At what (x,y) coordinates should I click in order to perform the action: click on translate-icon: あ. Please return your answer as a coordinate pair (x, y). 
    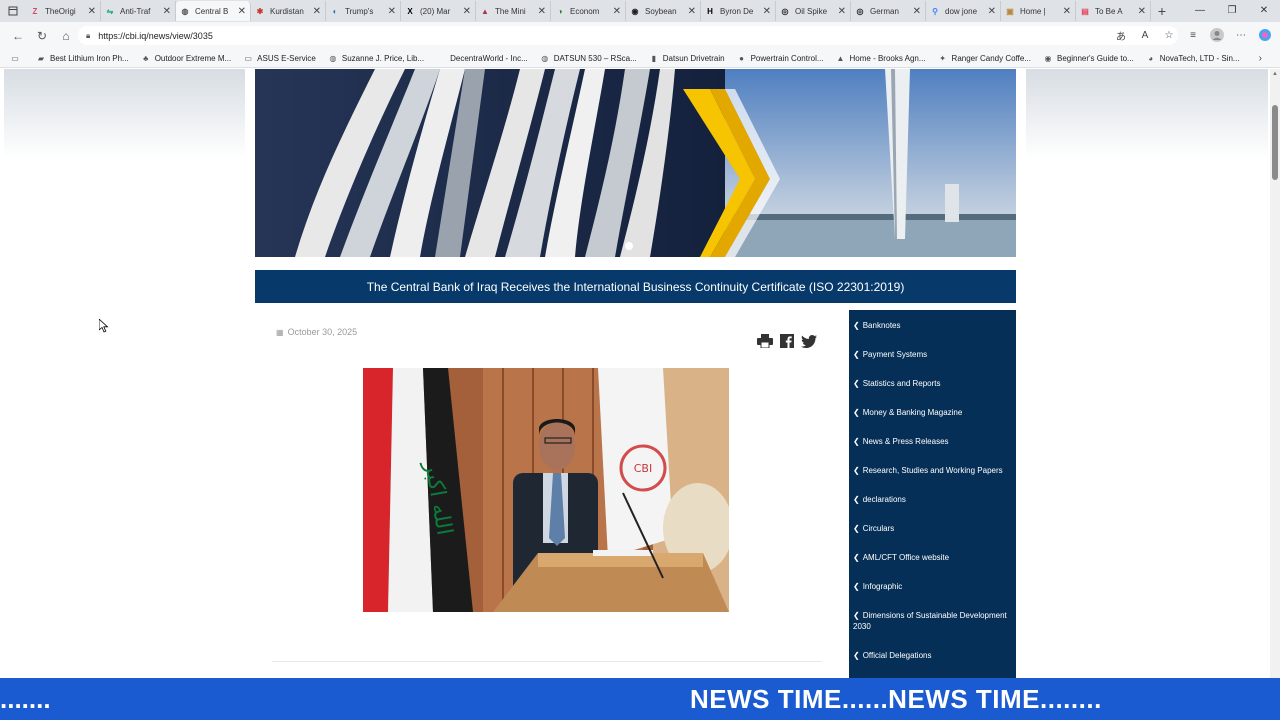
    Looking at the image, I should click on (1121, 35).